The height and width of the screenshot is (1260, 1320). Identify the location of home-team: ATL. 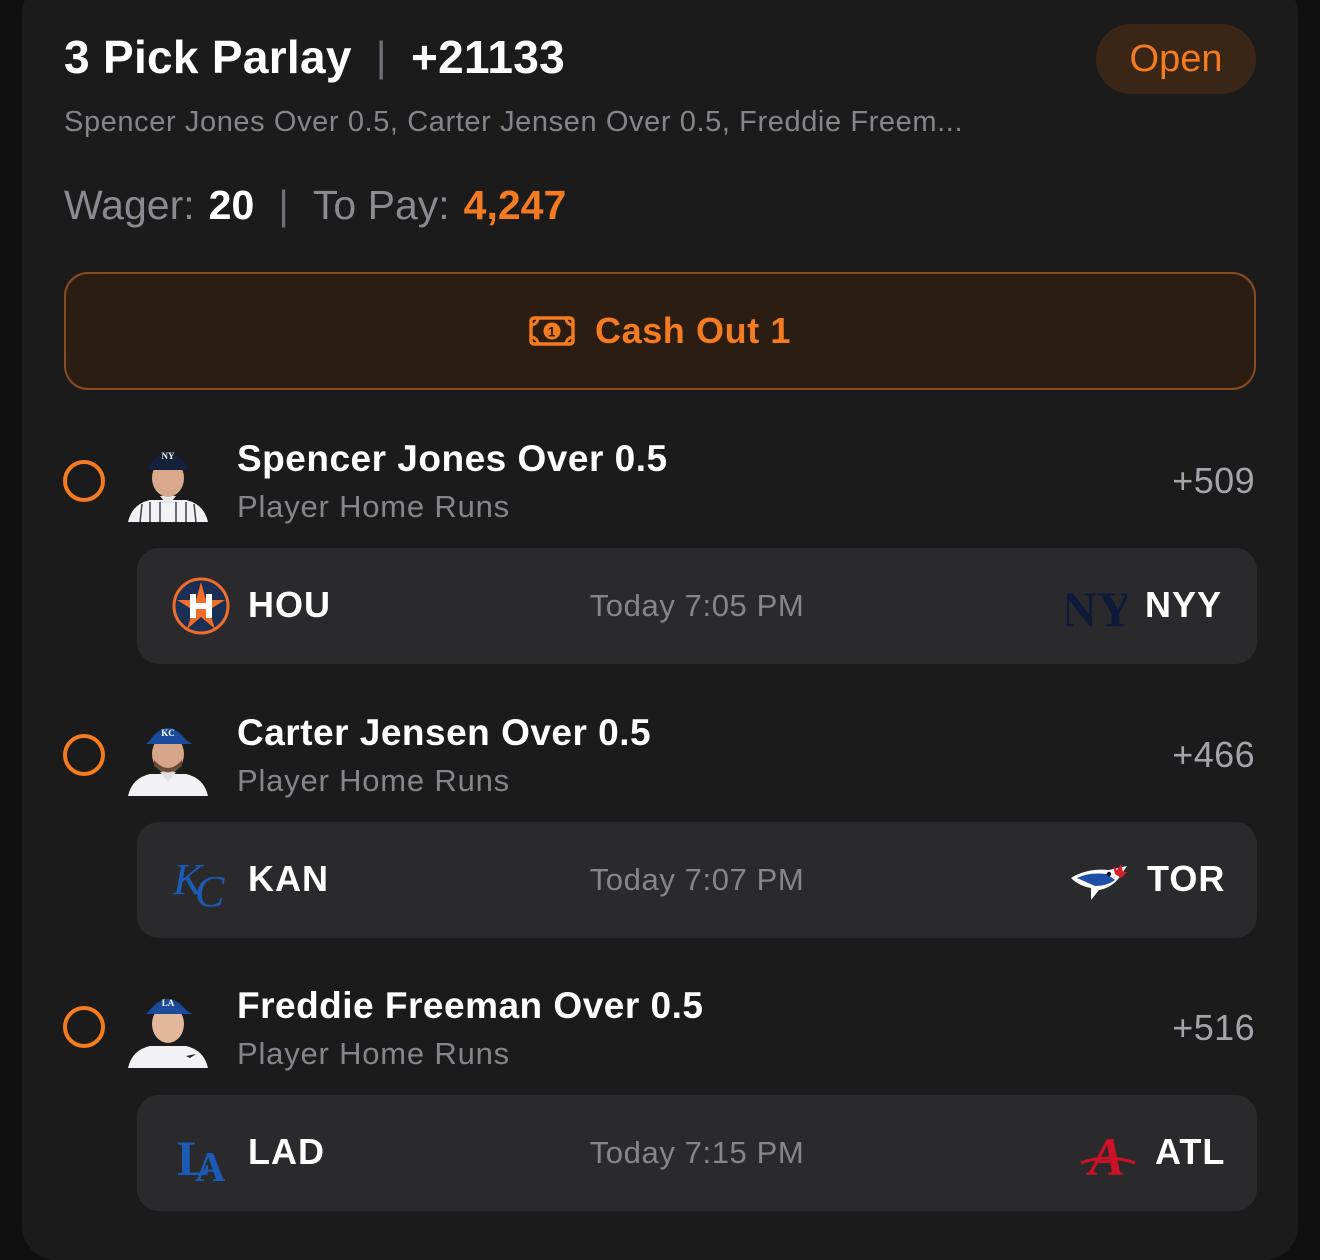
(1190, 1151).